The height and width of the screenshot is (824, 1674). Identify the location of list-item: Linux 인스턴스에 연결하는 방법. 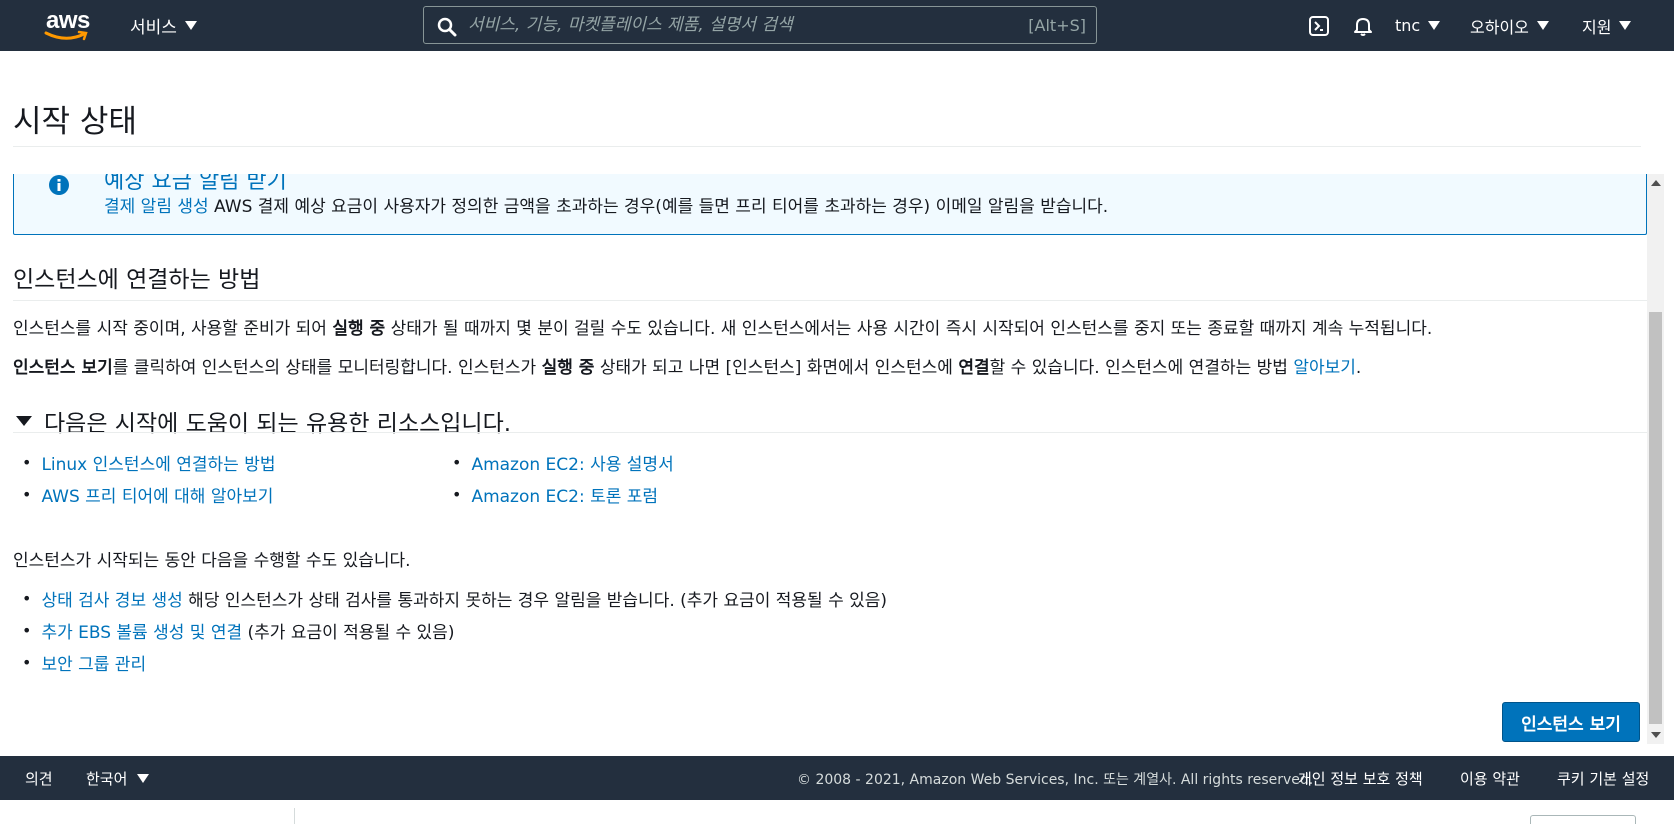
(148, 462).